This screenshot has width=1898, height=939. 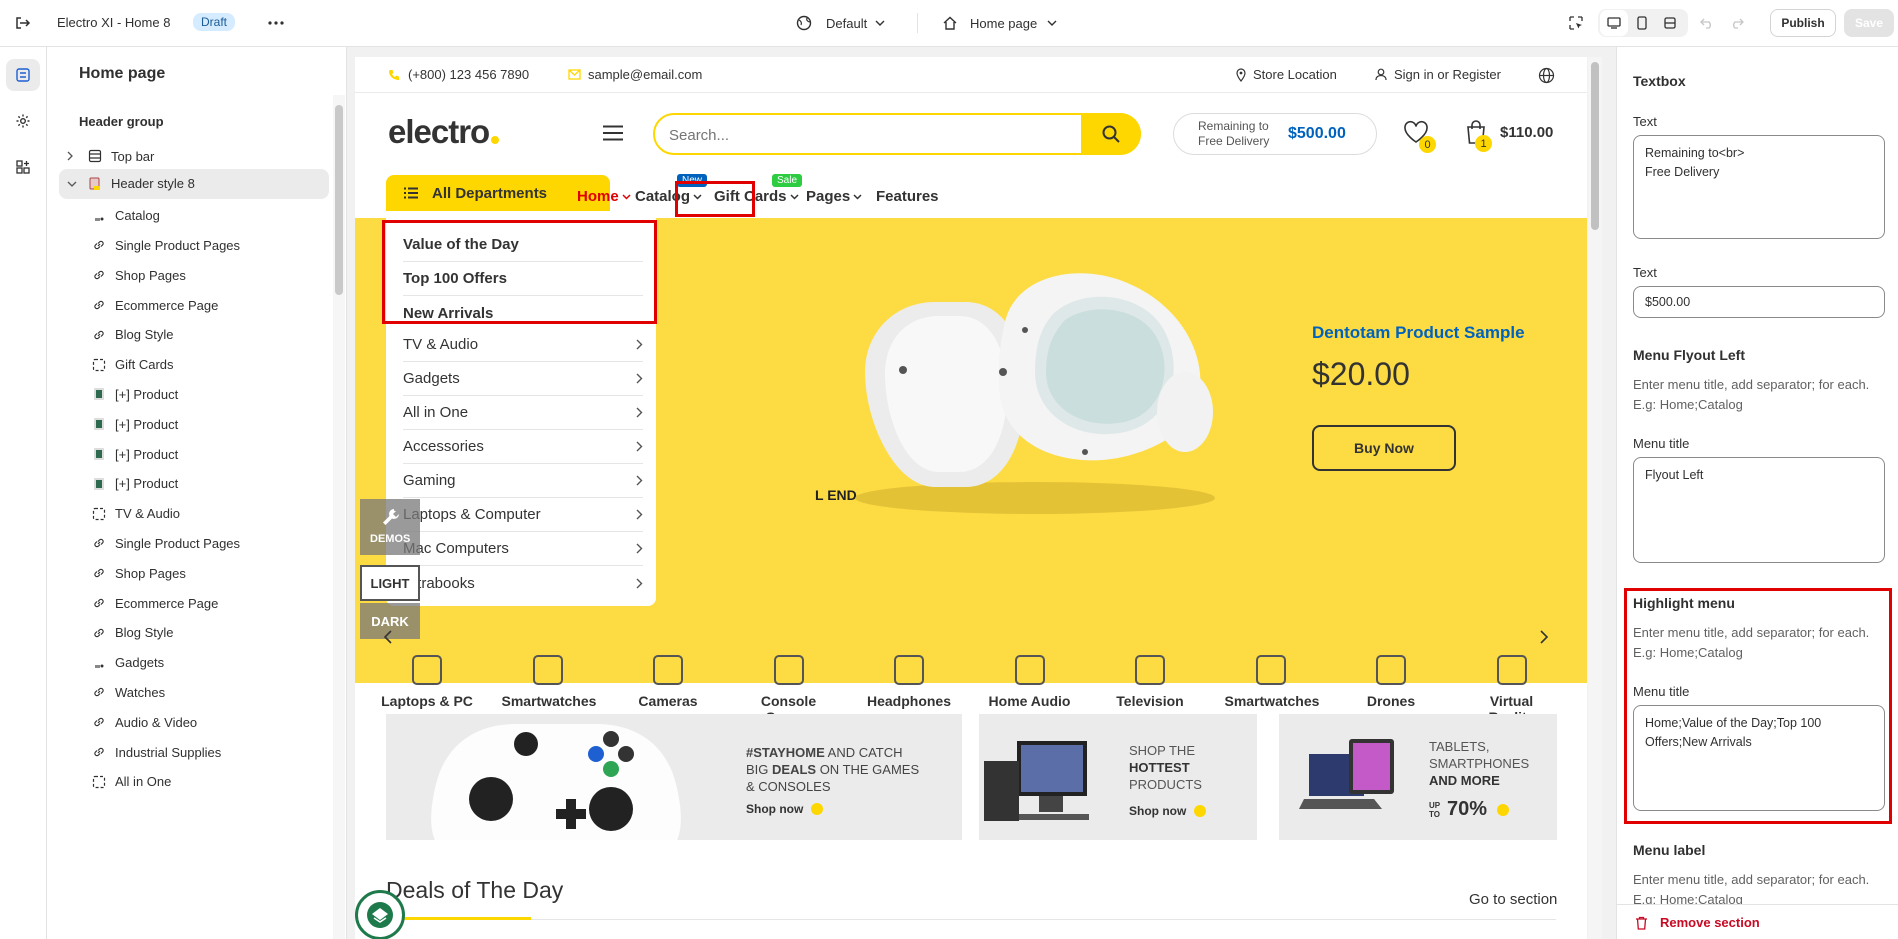 I want to click on mobile-icon, so click(x=1642, y=23).